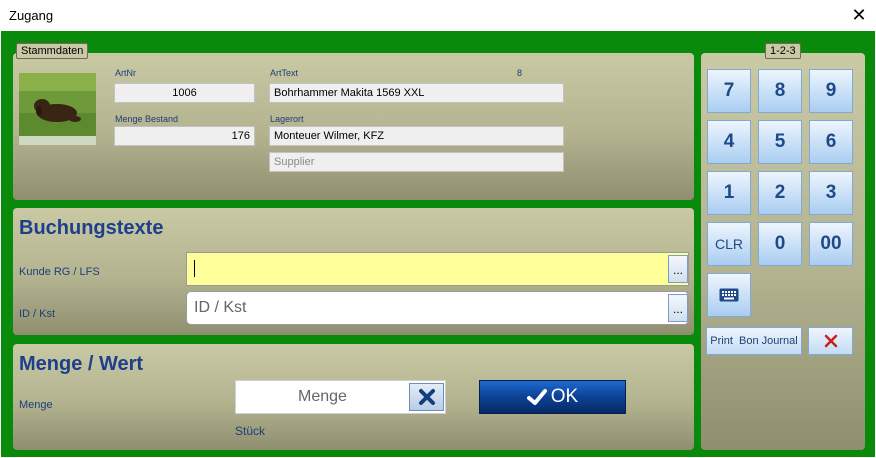 The image size is (876, 458). What do you see at coordinates (729, 193) in the screenshot?
I see `key-1: 1` at bounding box center [729, 193].